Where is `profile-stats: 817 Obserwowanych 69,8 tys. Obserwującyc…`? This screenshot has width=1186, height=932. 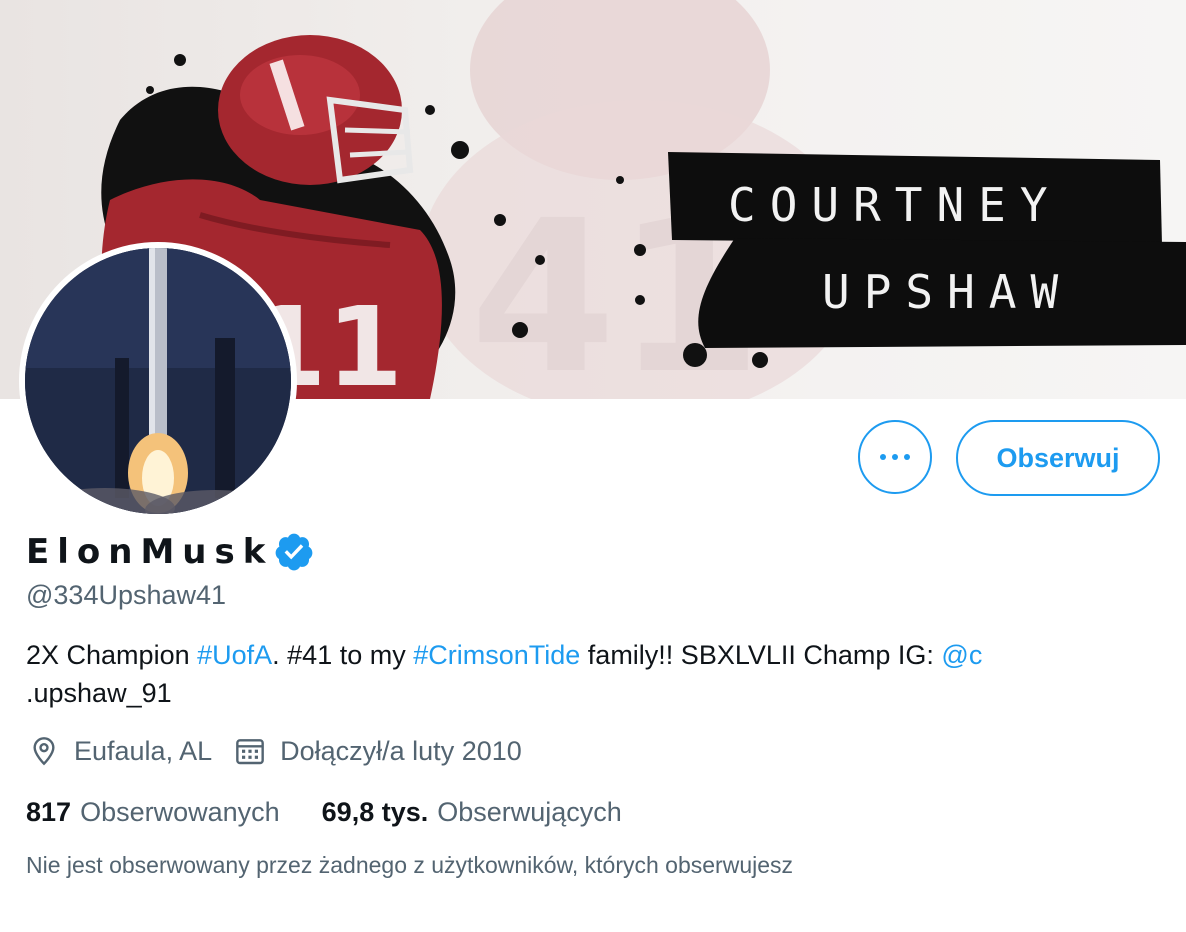
profile-stats: 817 Obserwowanych 69,8 tys. Obserwującyc… is located at coordinates (345, 812).